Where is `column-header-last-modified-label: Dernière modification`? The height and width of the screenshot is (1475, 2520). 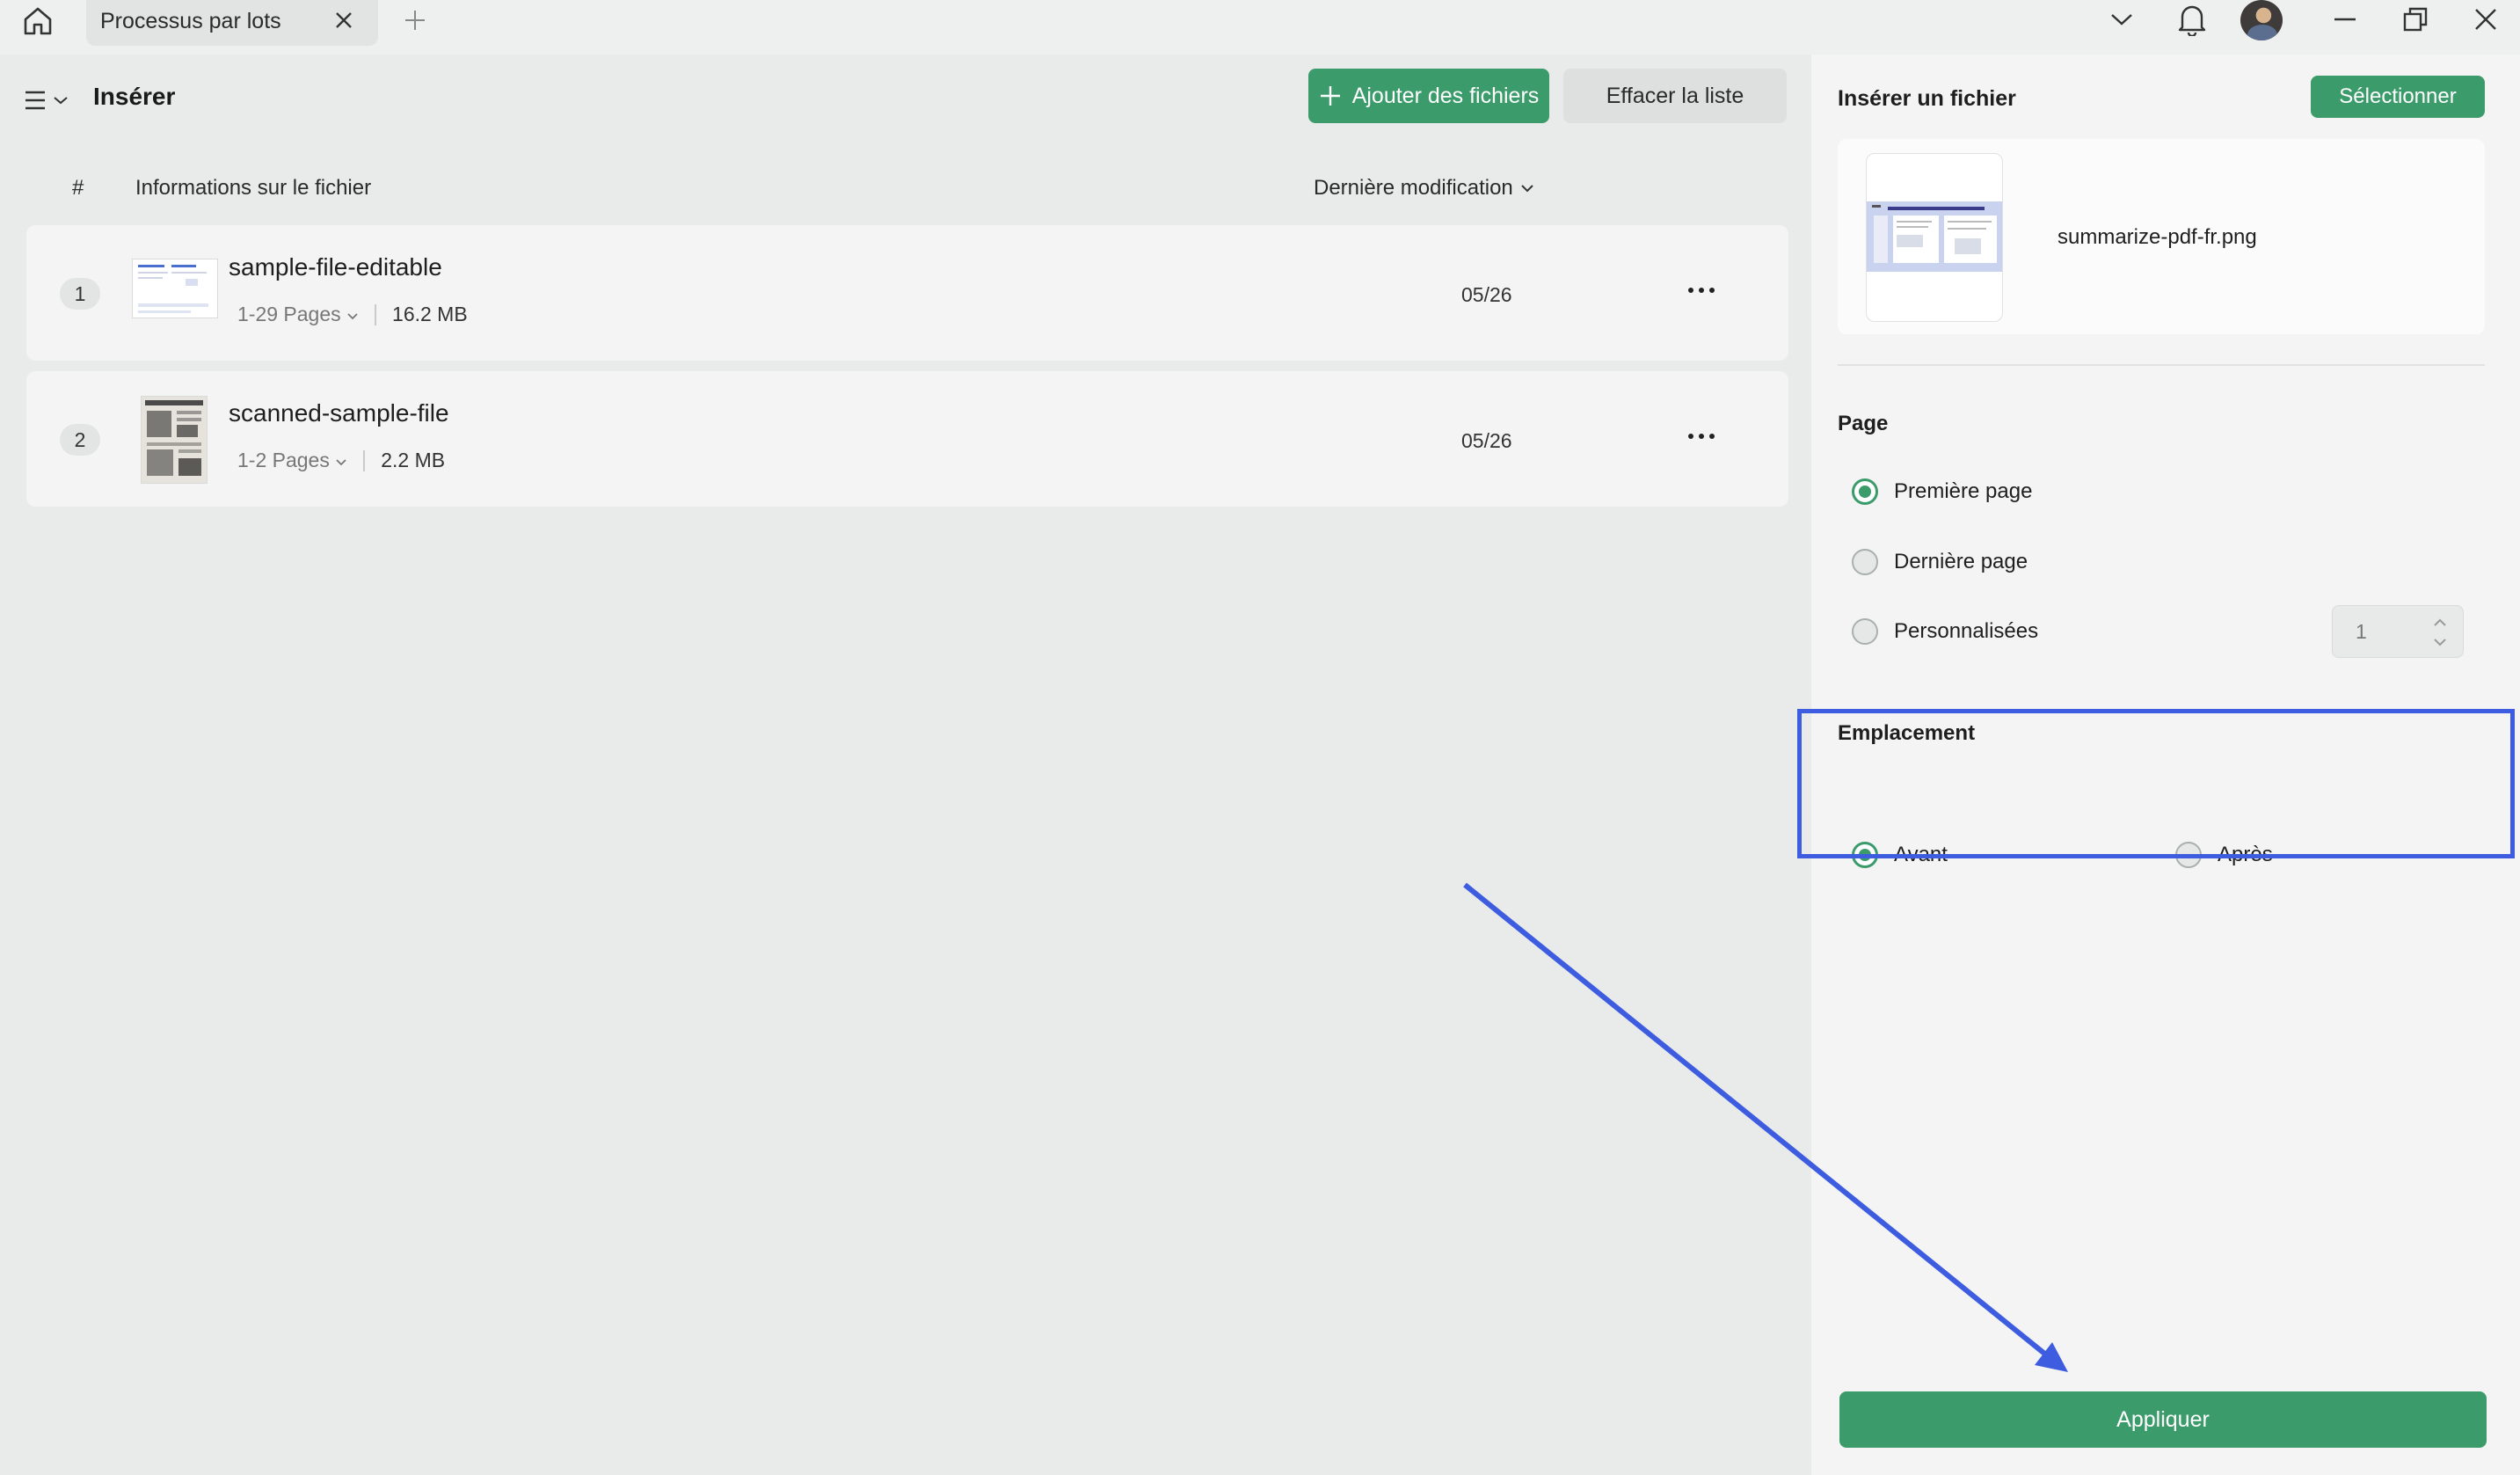 column-header-last-modified-label: Dernière modification is located at coordinates (1413, 188).